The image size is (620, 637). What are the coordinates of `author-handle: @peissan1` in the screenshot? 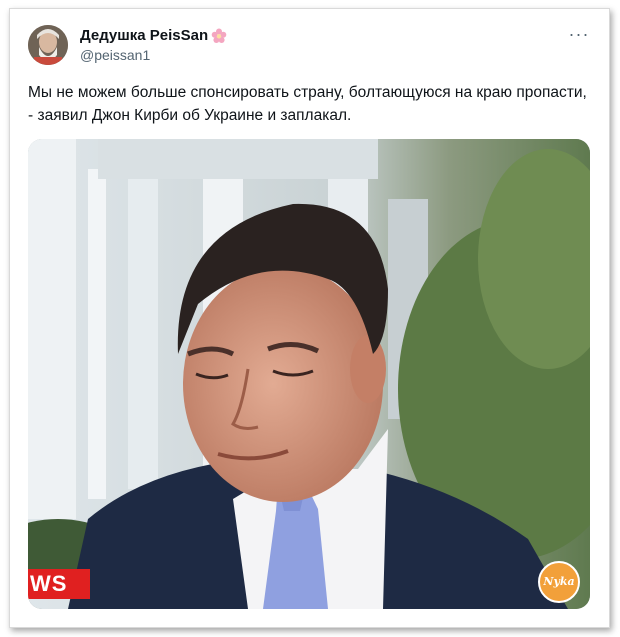 It's located at (115, 55).